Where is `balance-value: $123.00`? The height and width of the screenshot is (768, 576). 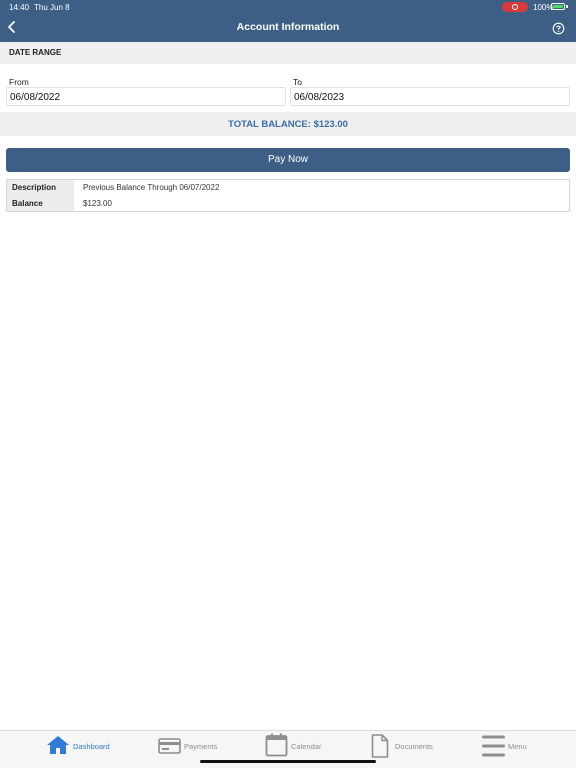 balance-value: $123.00 is located at coordinates (97, 203).